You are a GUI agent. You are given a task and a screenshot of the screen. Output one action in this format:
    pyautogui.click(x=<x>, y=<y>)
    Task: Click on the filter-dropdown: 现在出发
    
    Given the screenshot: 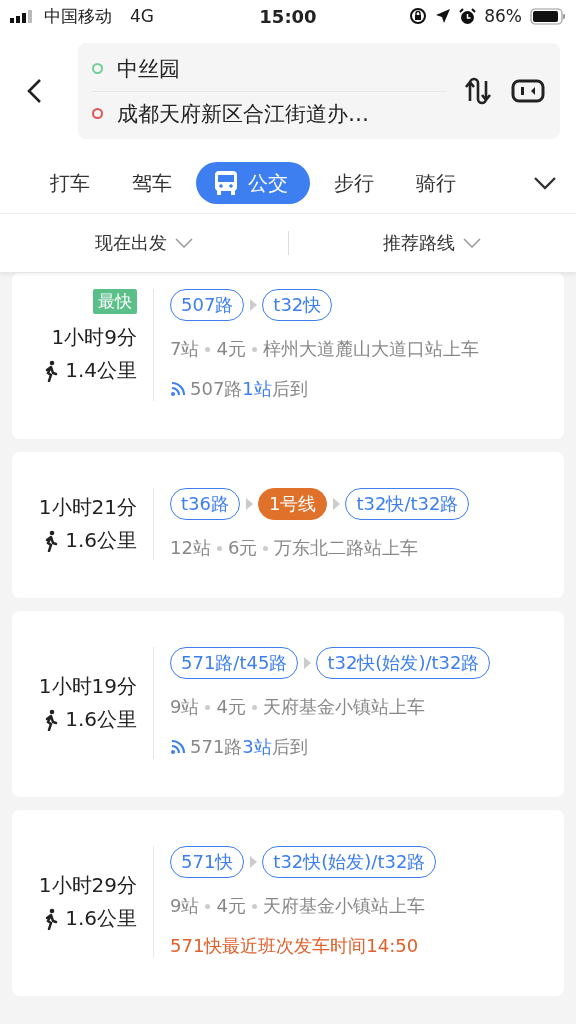 What is the action you would take?
    pyautogui.click(x=143, y=243)
    